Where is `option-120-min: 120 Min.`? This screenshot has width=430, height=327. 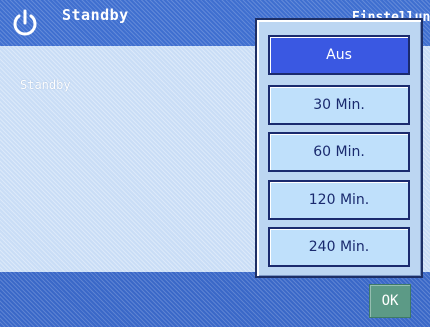 option-120-min: 120 Min. is located at coordinates (339, 200).